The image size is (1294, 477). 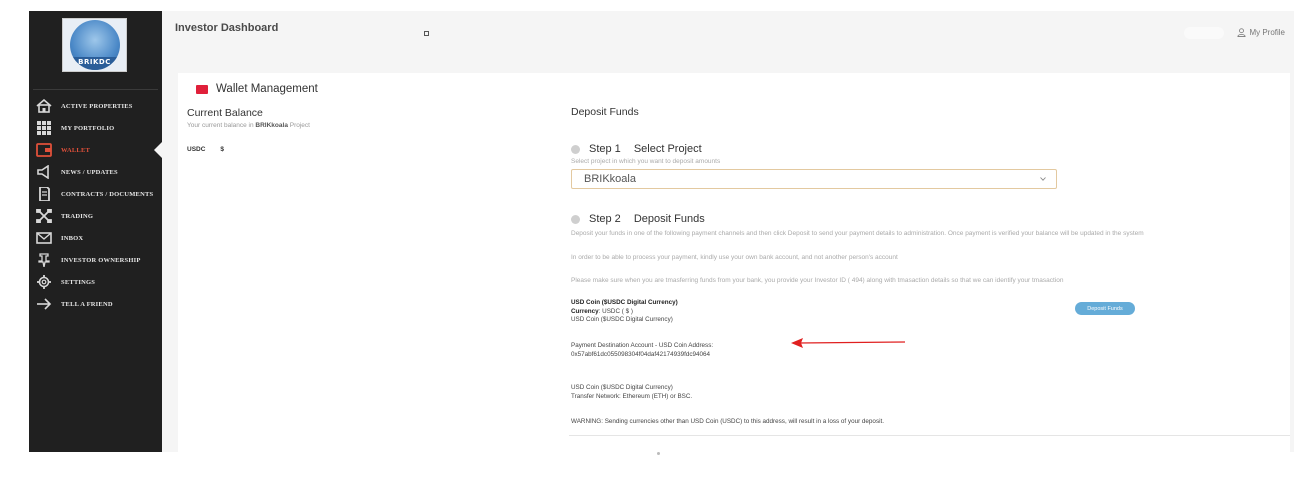 I want to click on user-icon, so click(x=1241, y=32).